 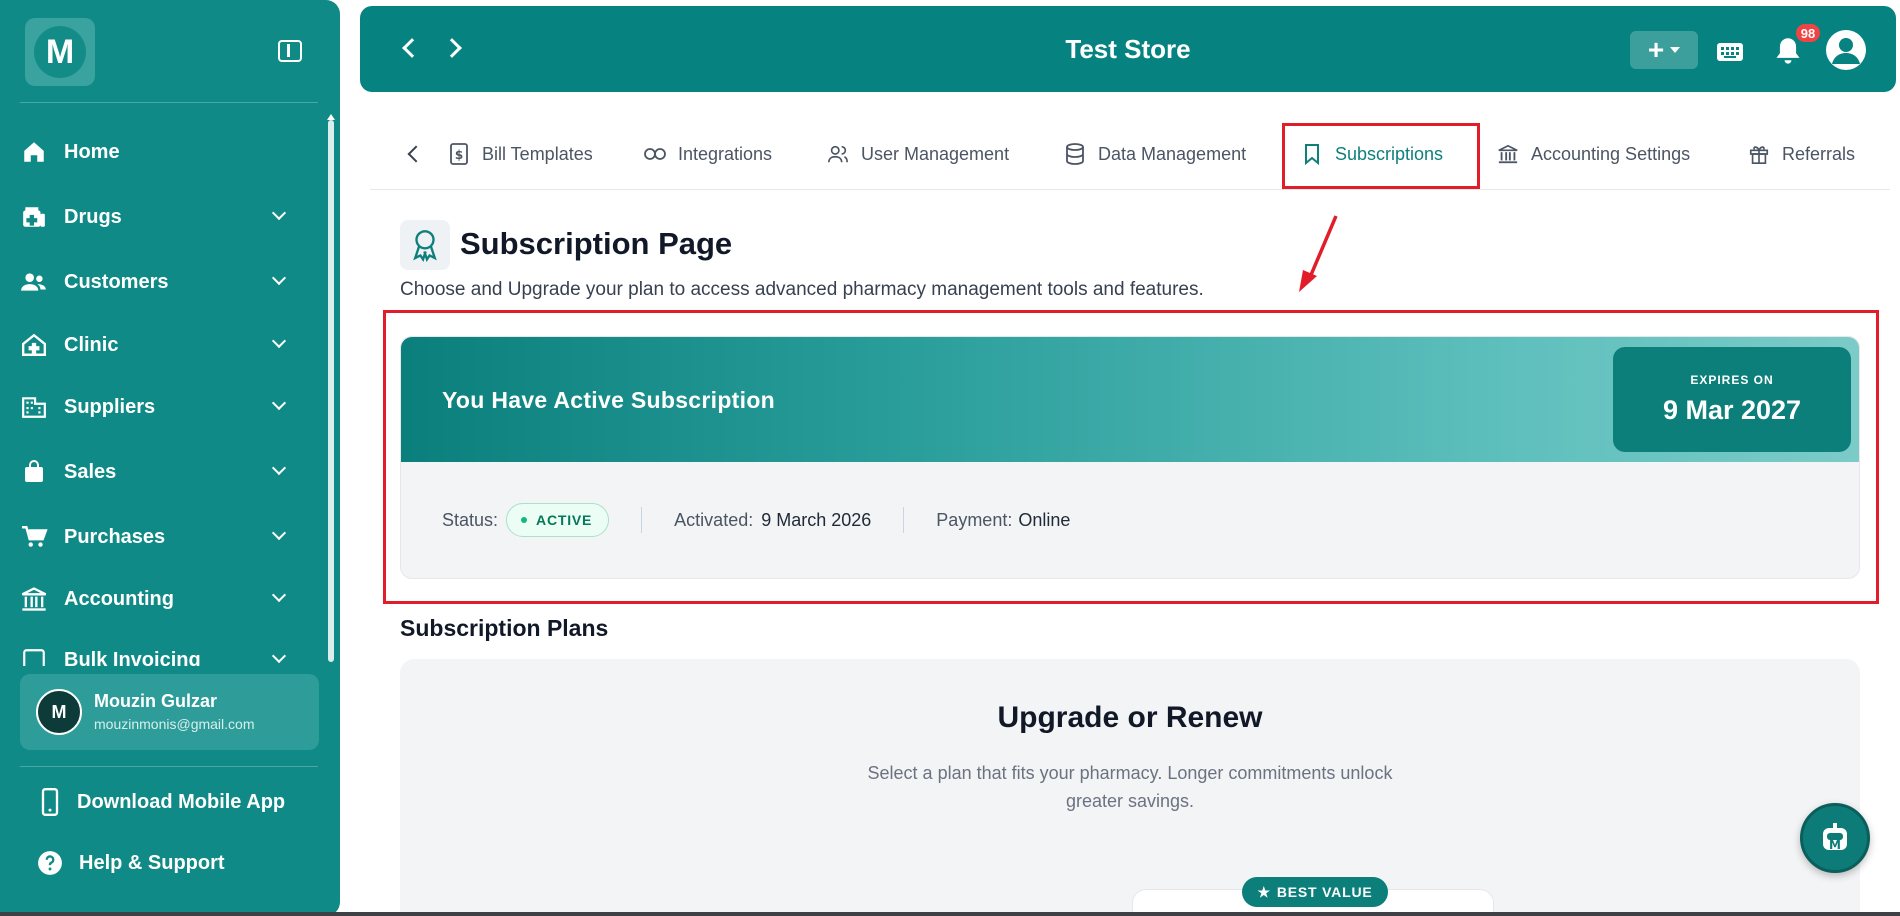 I want to click on tab-label: User Management, so click(x=935, y=153).